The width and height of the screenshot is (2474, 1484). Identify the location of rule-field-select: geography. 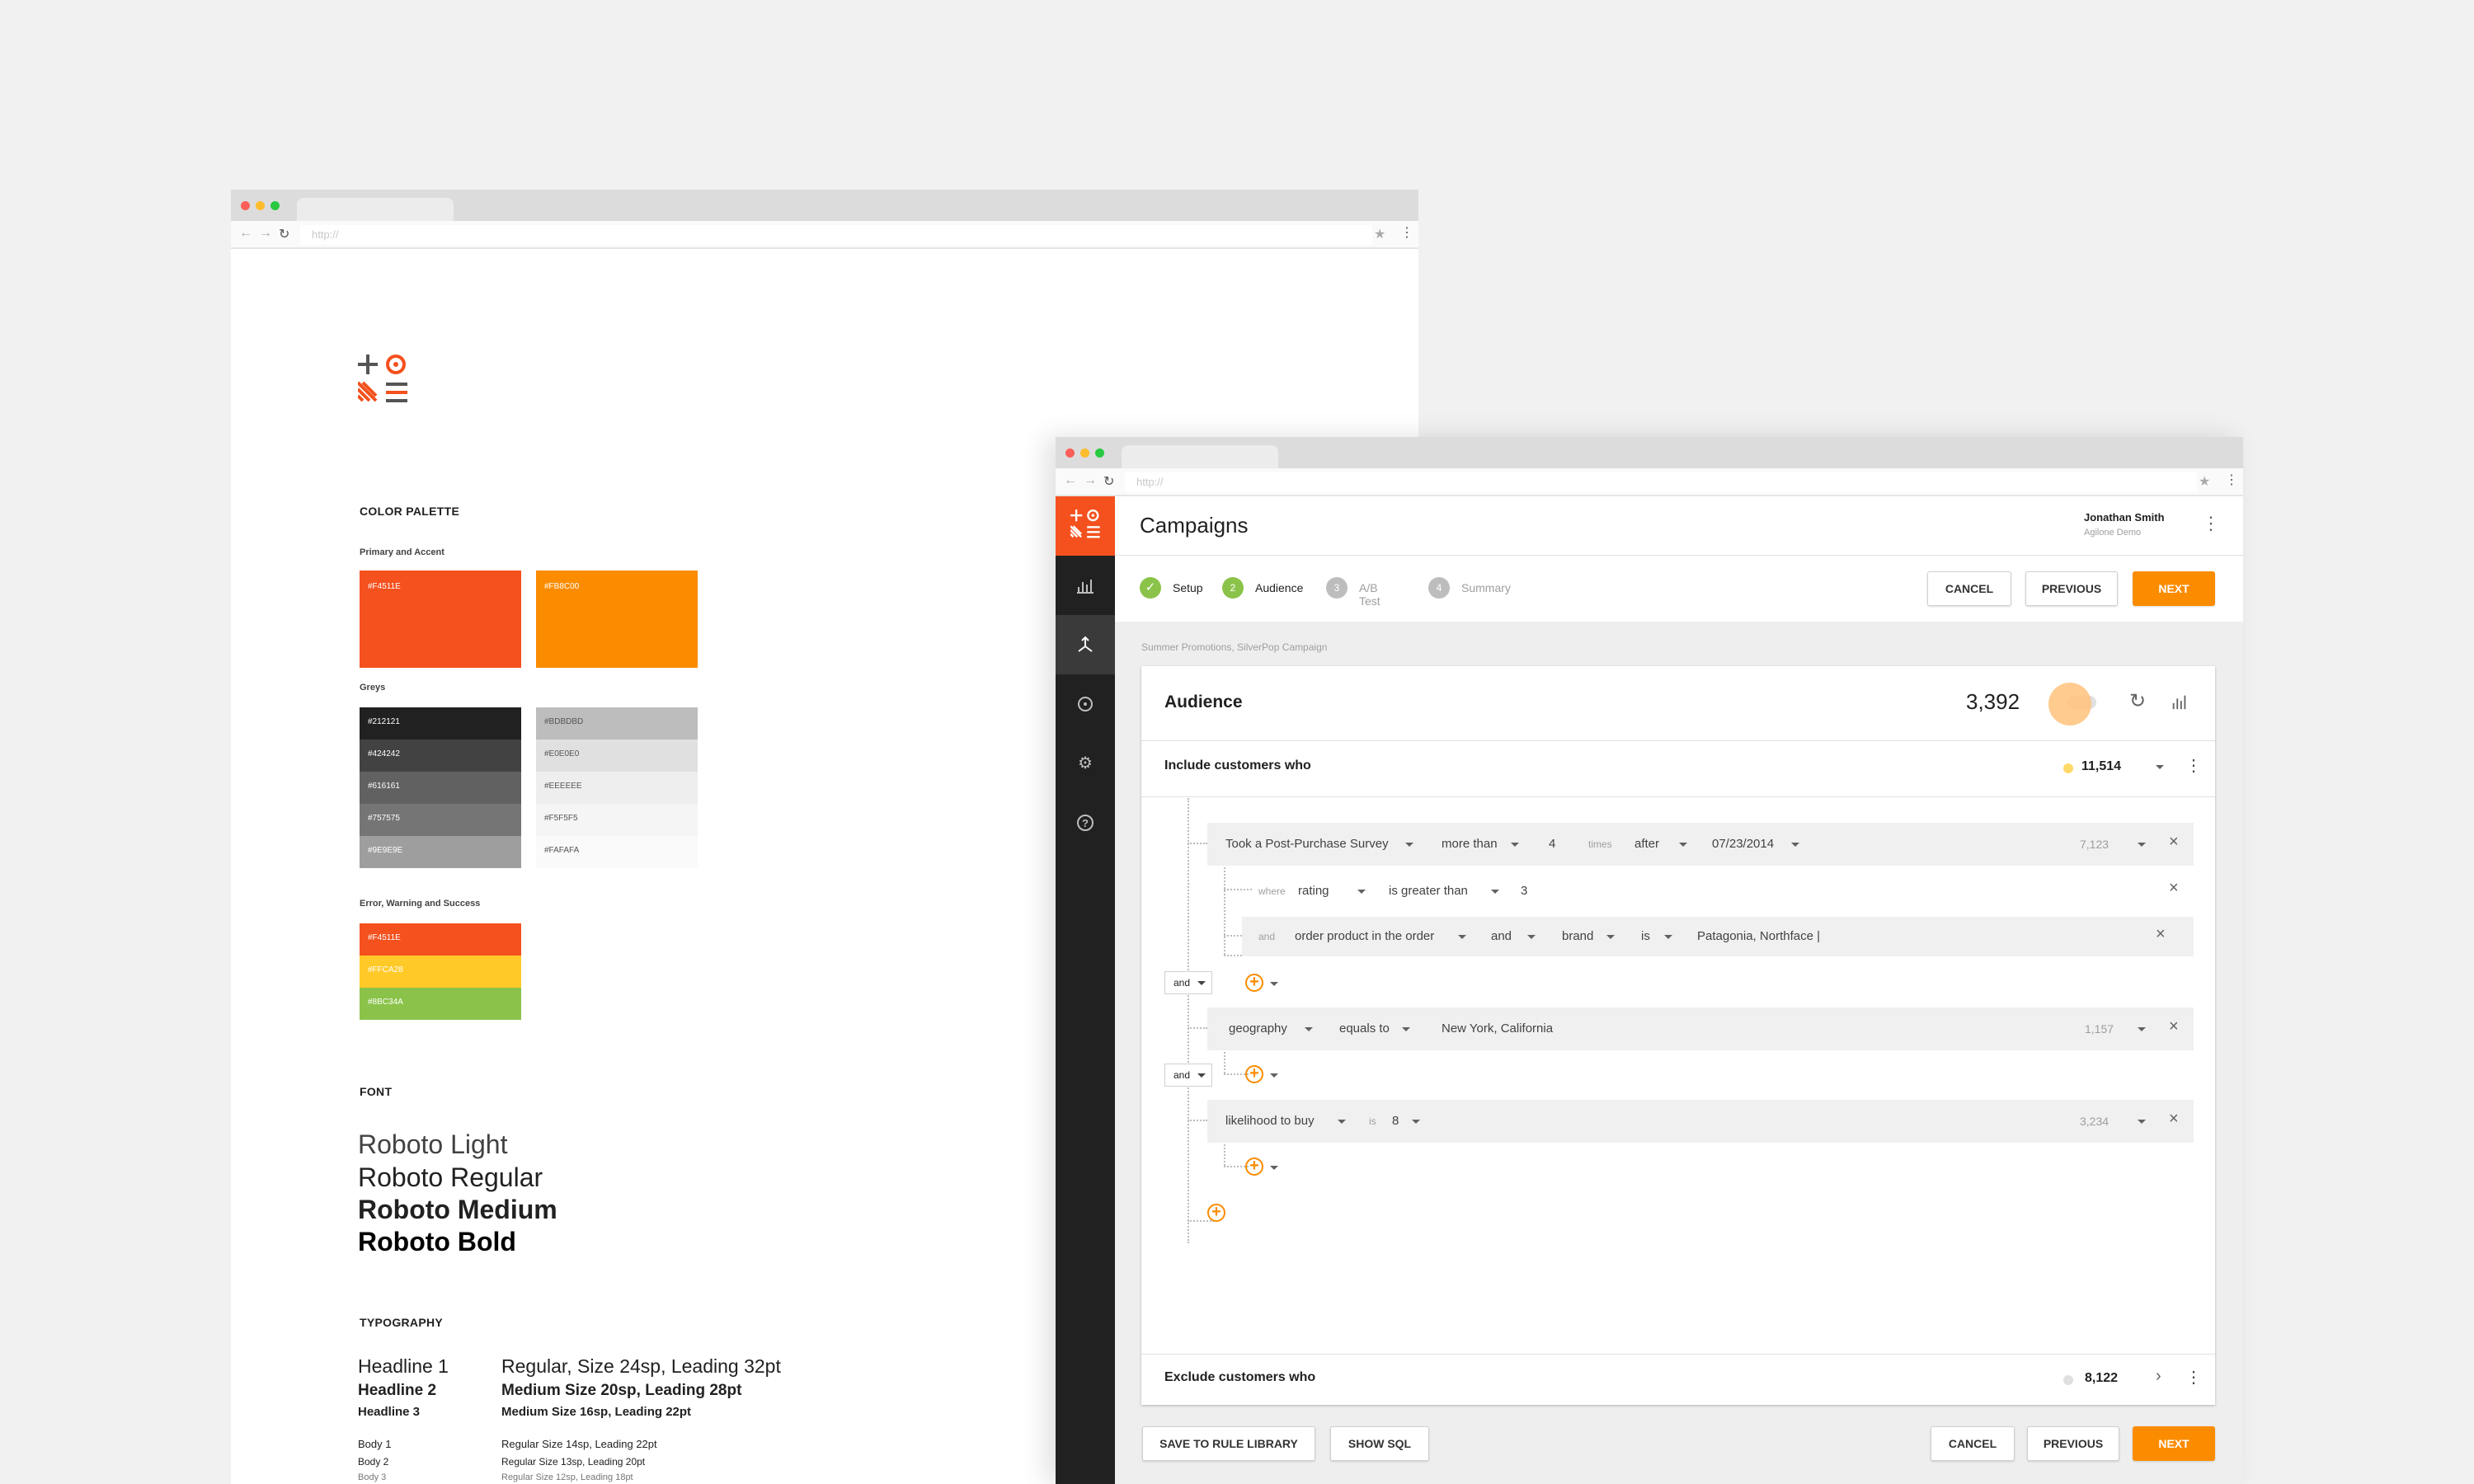
(1258, 1028).